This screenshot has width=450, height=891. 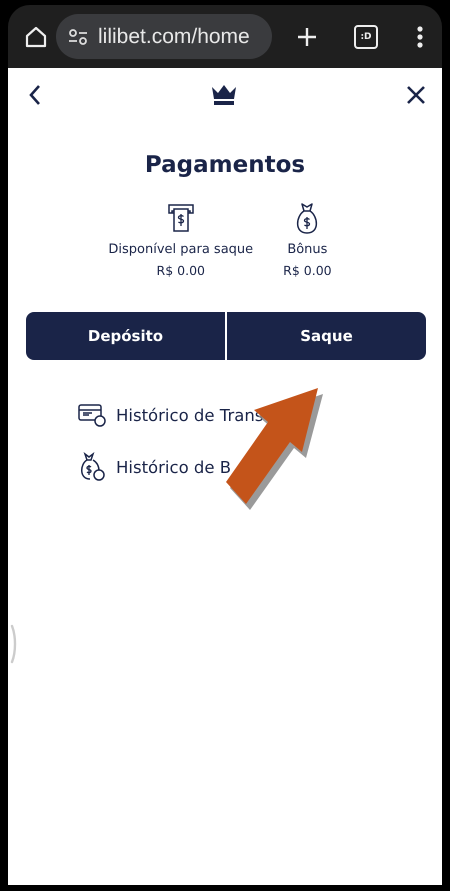 What do you see at coordinates (366, 36) in the screenshot?
I see `tab-switcher-button: :D` at bounding box center [366, 36].